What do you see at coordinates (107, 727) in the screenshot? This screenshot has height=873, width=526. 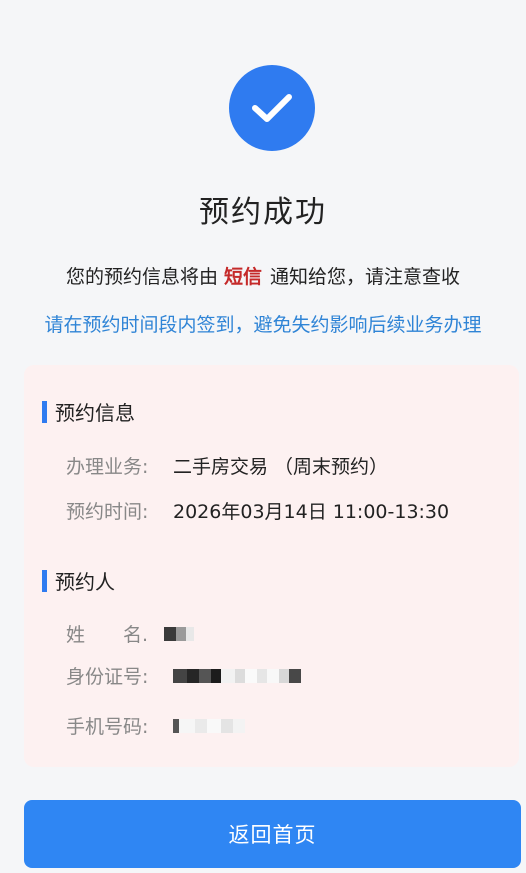 I see `phone-label: 手机号码:` at bounding box center [107, 727].